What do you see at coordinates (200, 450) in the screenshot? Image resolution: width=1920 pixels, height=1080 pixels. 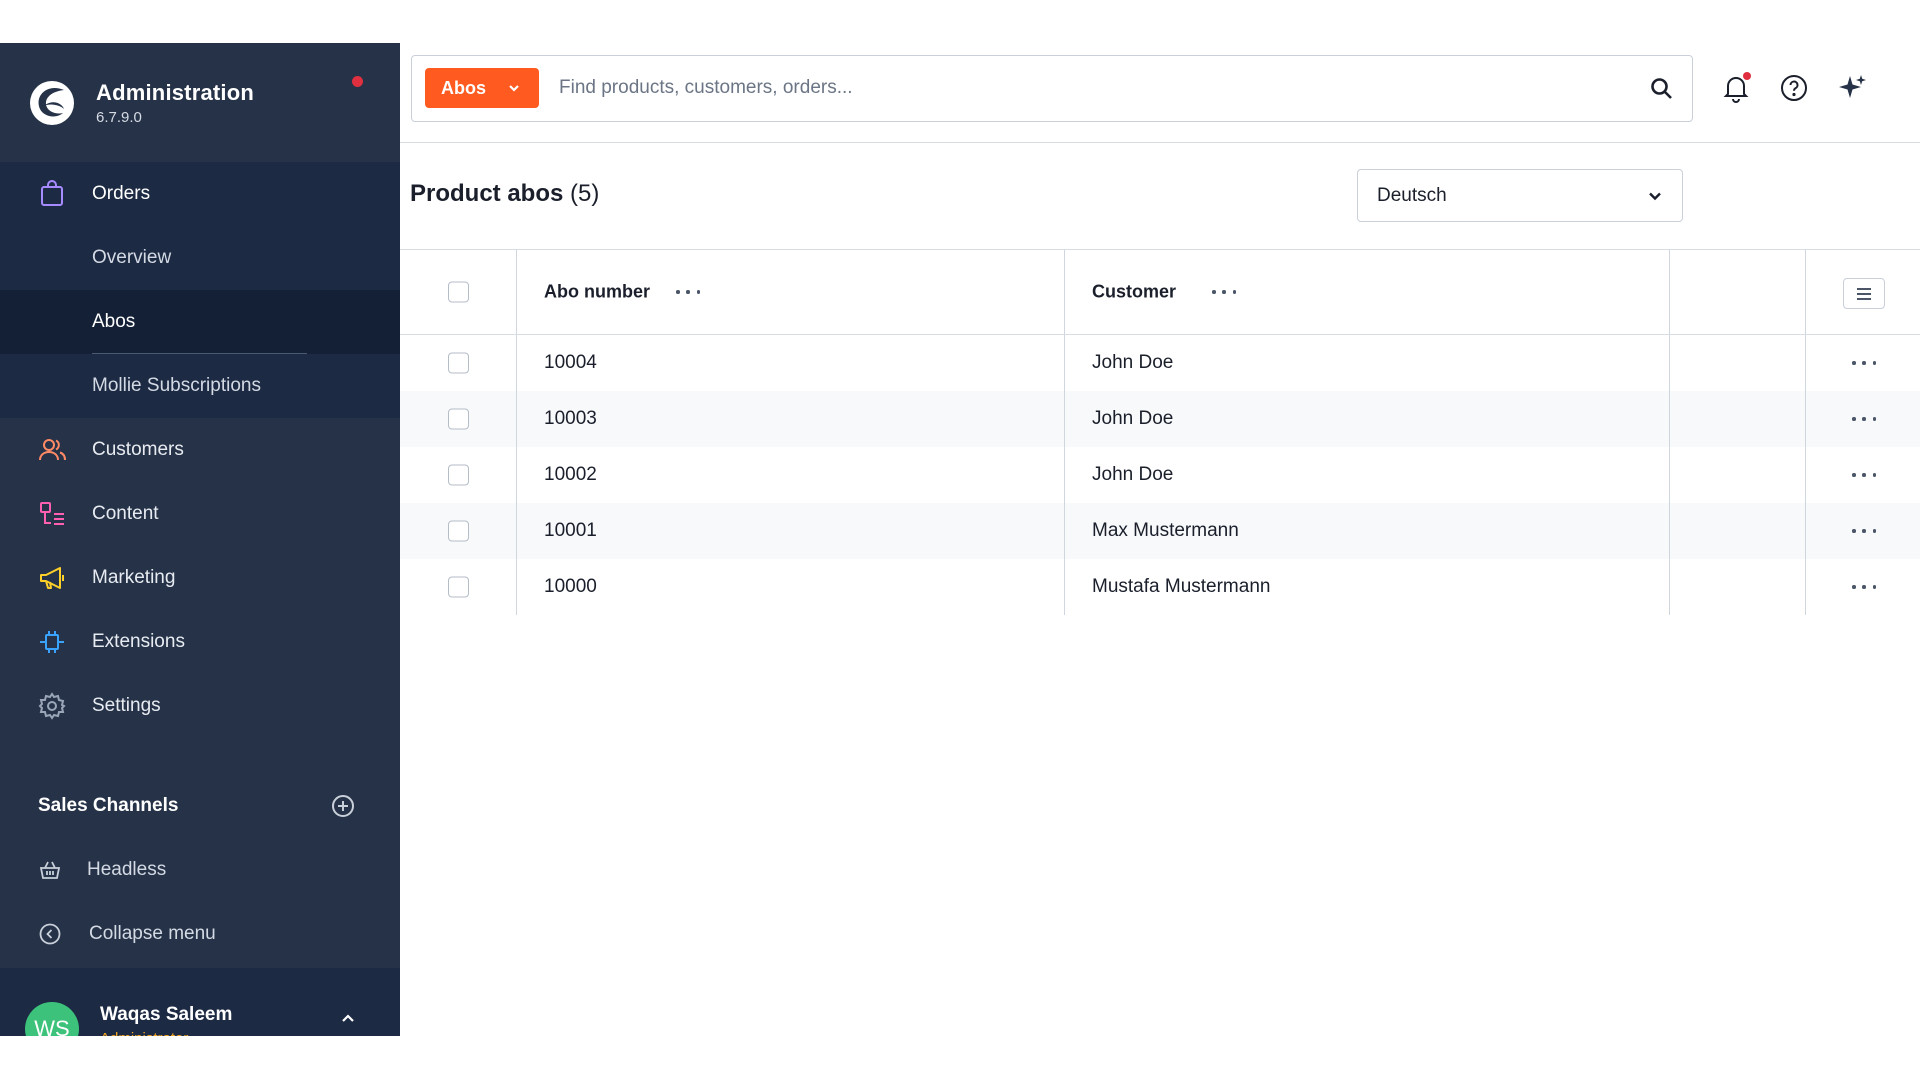 I see `sidebar-item-customers: Customers` at bounding box center [200, 450].